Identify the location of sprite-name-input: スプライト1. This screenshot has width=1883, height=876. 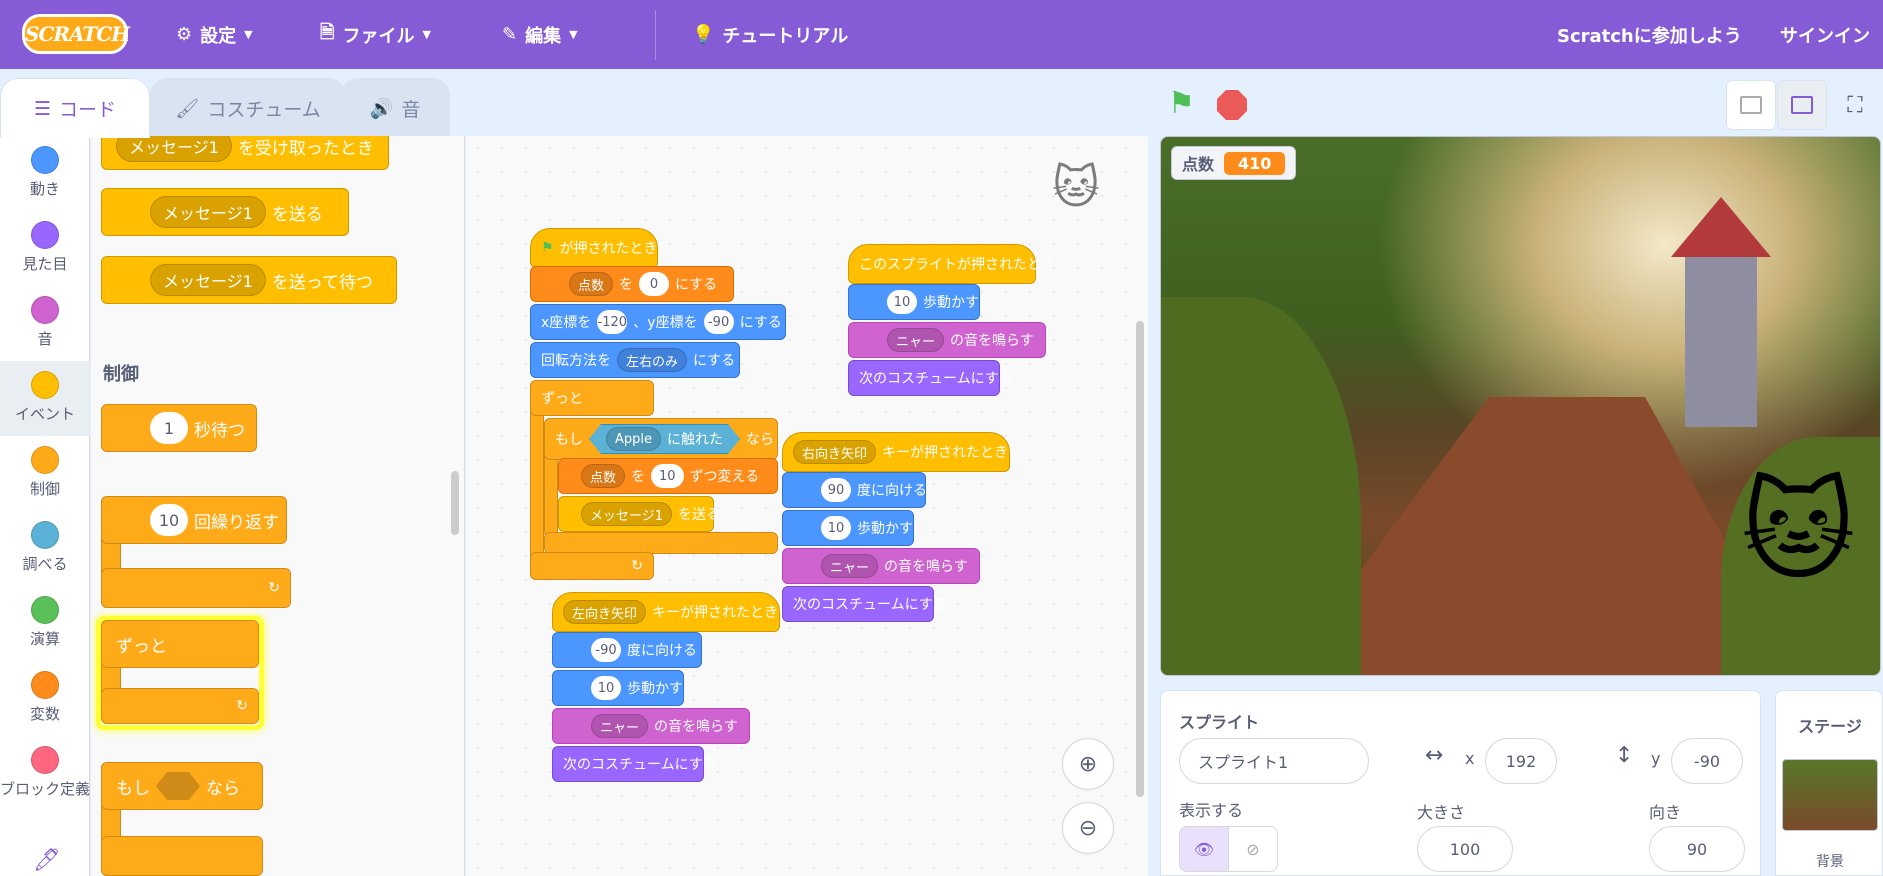
(1274, 761).